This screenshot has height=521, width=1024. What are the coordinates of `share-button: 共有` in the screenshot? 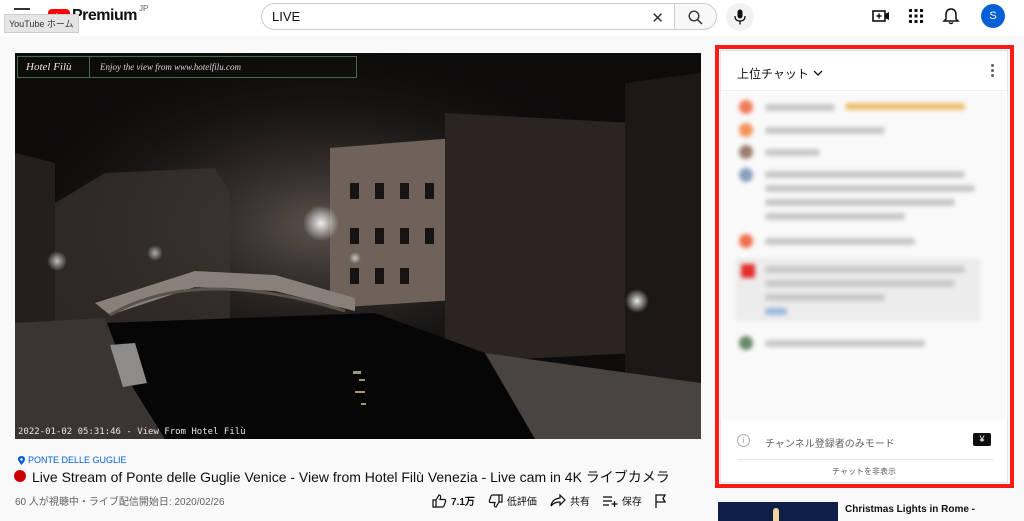 It's located at (570, 500).